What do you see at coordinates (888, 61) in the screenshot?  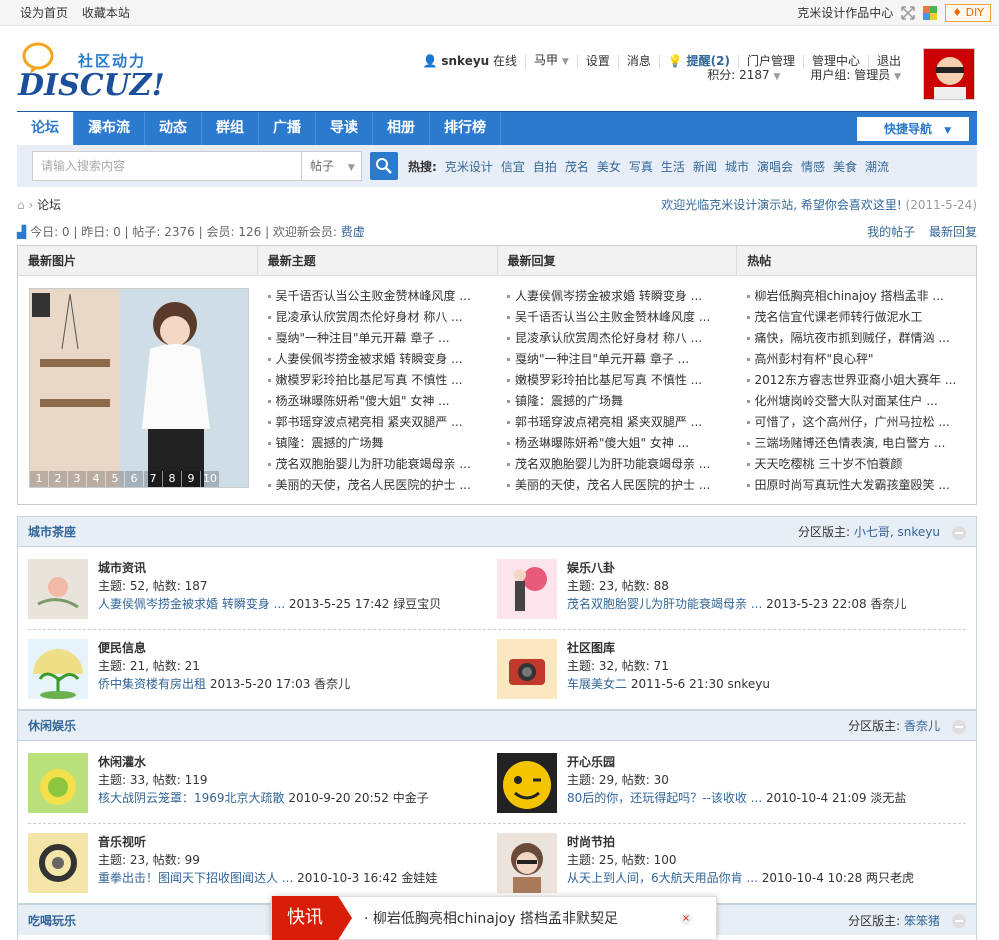 I see `logout-link: 退出` at bounding box center [888, 61].